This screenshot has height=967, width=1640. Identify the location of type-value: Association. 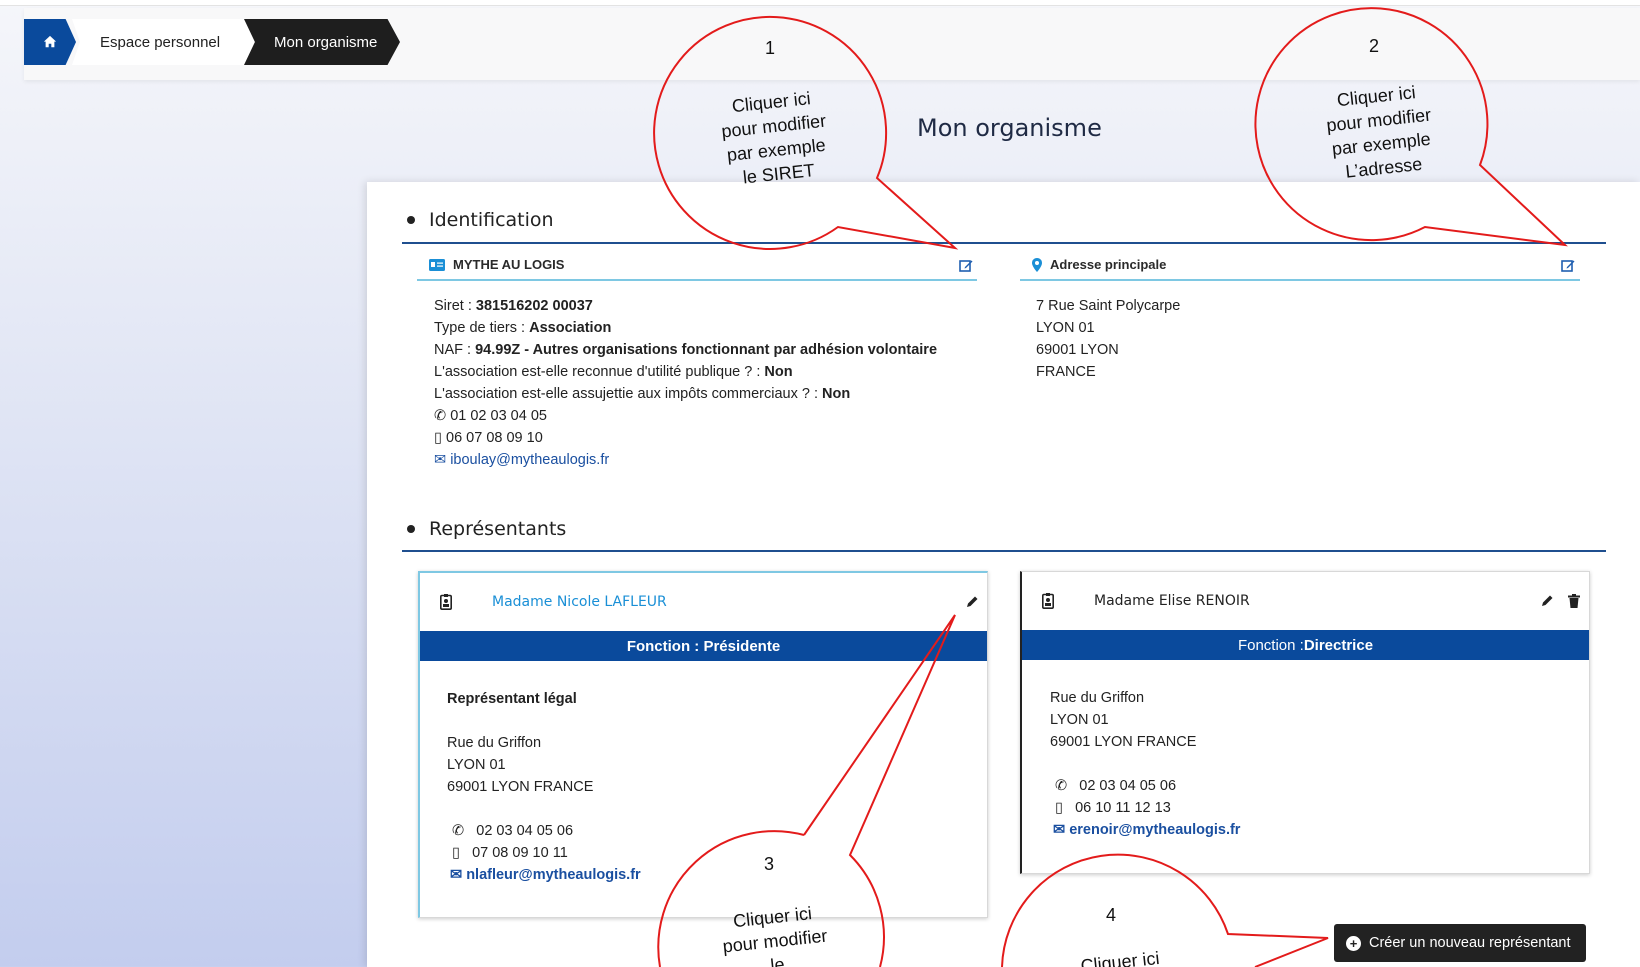
(570, 328).